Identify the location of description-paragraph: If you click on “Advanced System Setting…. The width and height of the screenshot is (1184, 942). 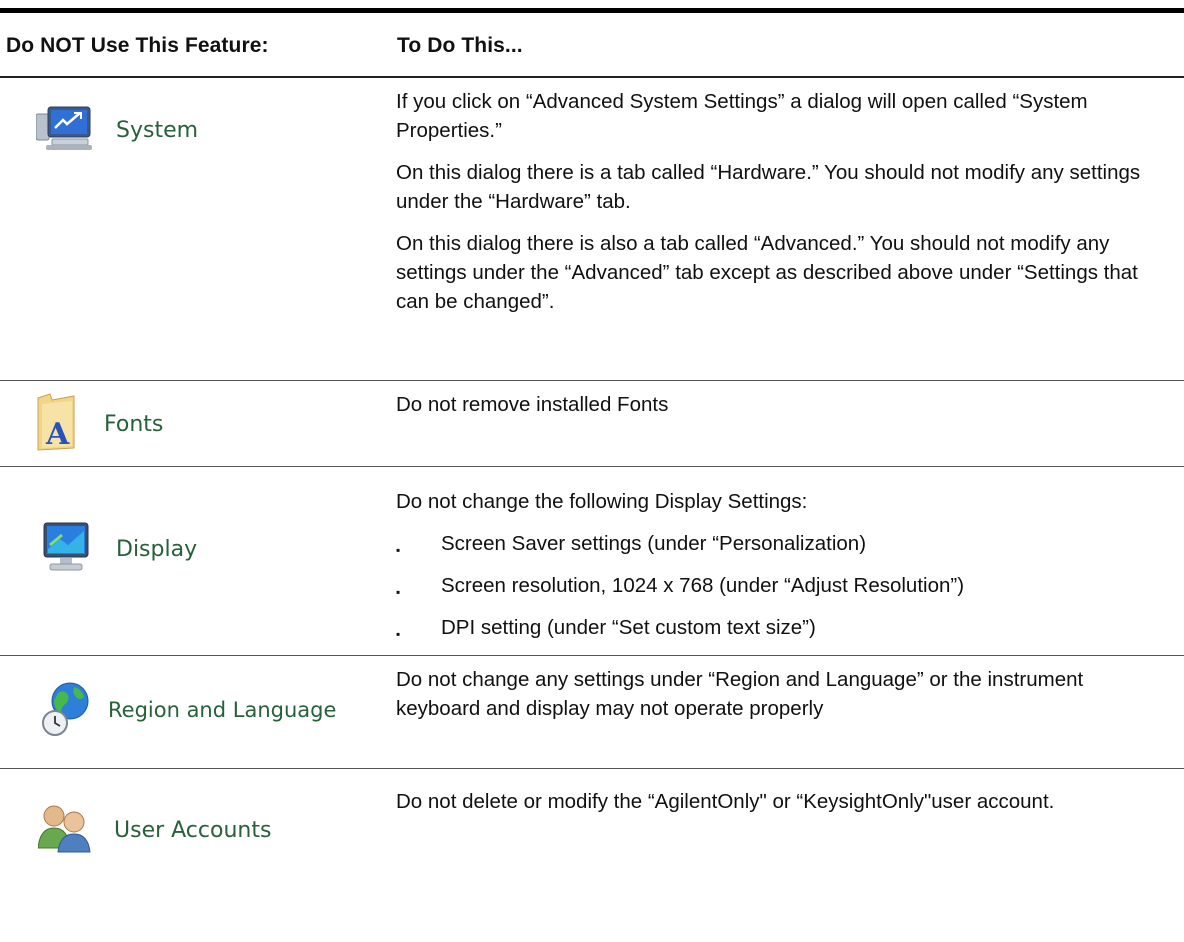
(742, 116).